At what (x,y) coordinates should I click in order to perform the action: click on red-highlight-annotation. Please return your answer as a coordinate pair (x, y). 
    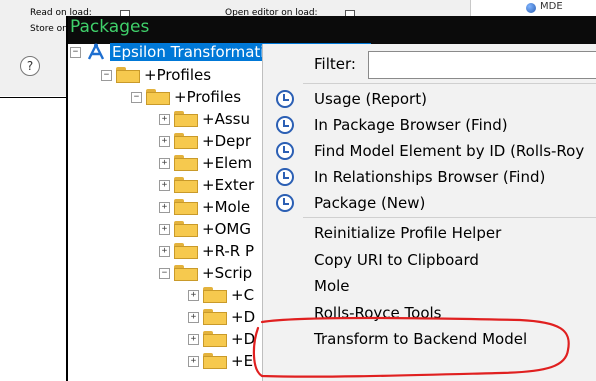
    Looking at the image, I should click on (411, 347).